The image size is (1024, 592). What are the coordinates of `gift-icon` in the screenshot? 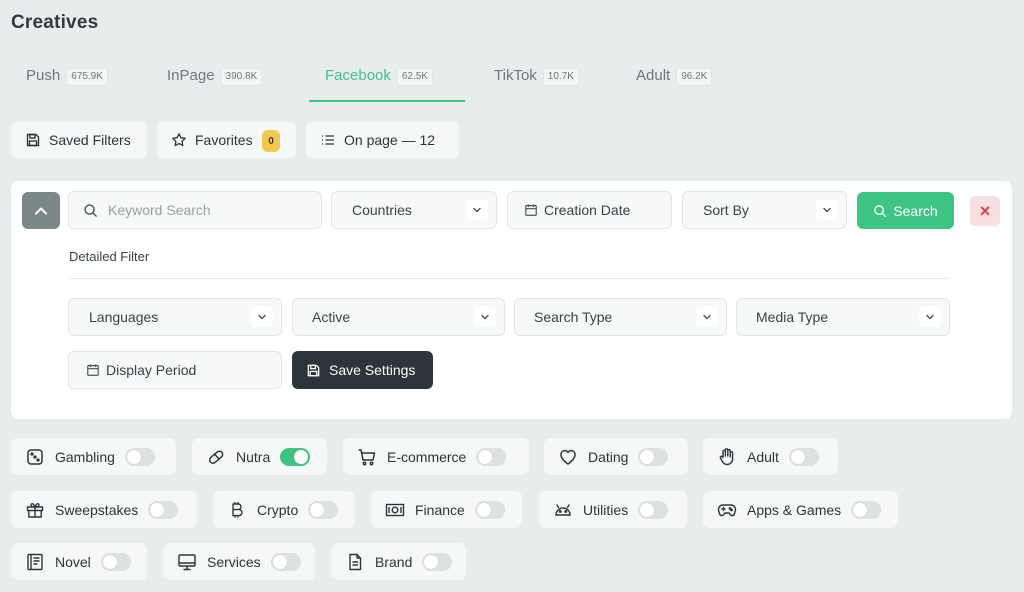 It's located at (35, 510).